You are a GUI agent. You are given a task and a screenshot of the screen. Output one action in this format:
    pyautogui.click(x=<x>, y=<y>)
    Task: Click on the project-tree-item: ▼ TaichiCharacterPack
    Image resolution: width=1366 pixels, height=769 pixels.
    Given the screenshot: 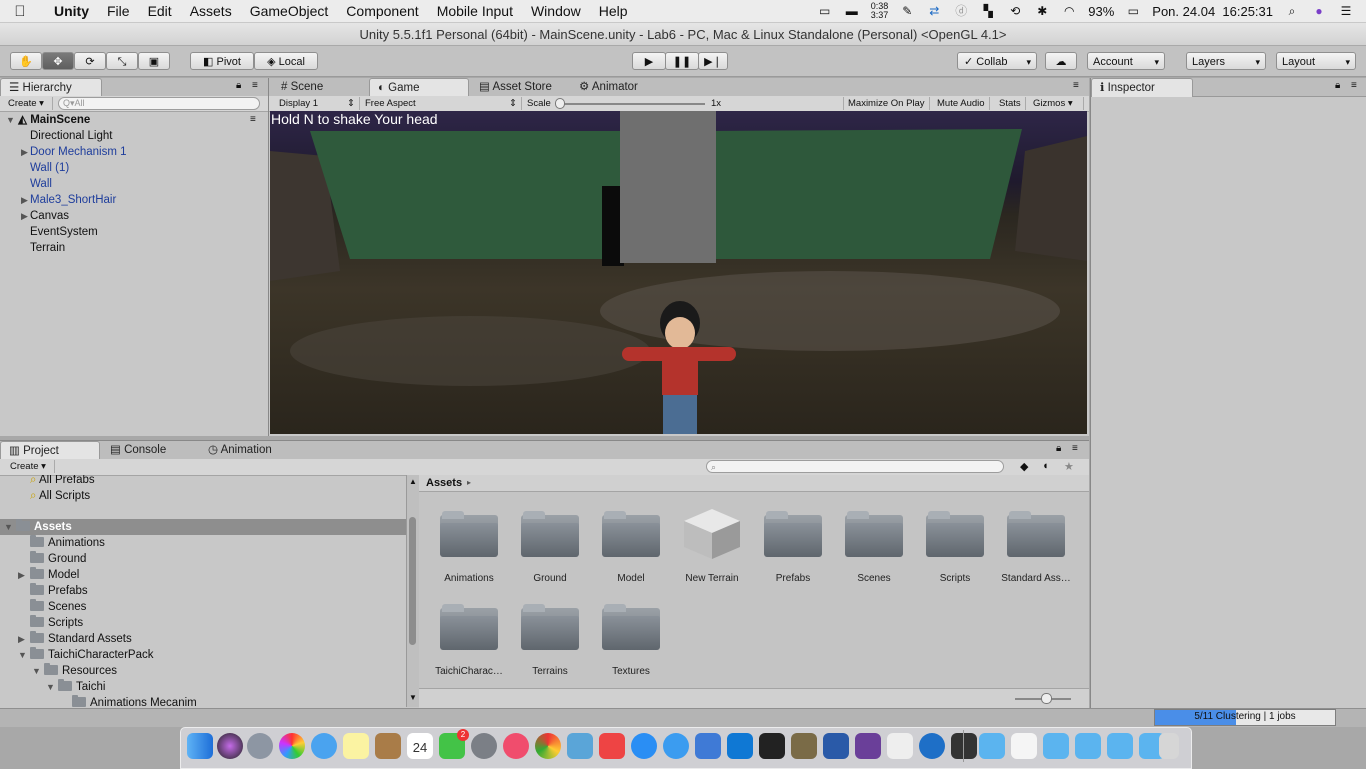 What is the action you would take?
    pyautogui.click(x=85, y=655)
    